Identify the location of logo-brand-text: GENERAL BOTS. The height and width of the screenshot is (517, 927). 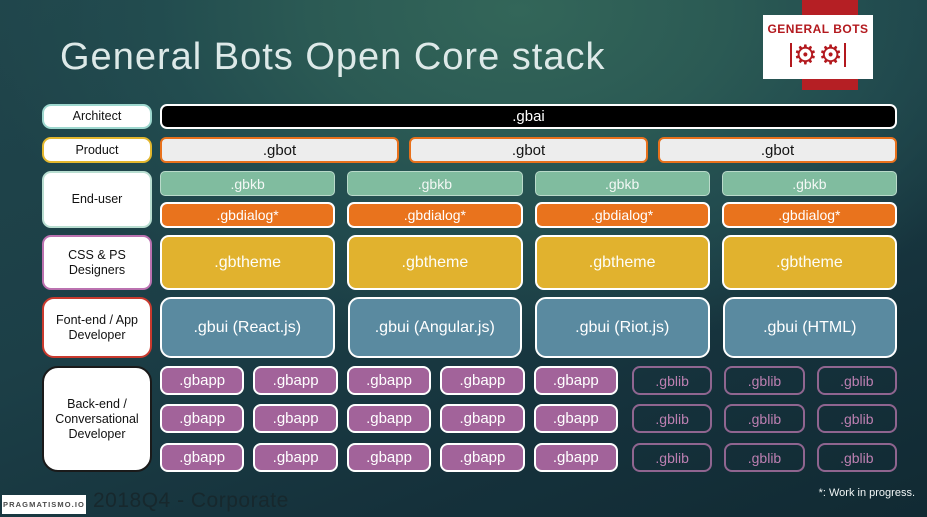
(818, 29).